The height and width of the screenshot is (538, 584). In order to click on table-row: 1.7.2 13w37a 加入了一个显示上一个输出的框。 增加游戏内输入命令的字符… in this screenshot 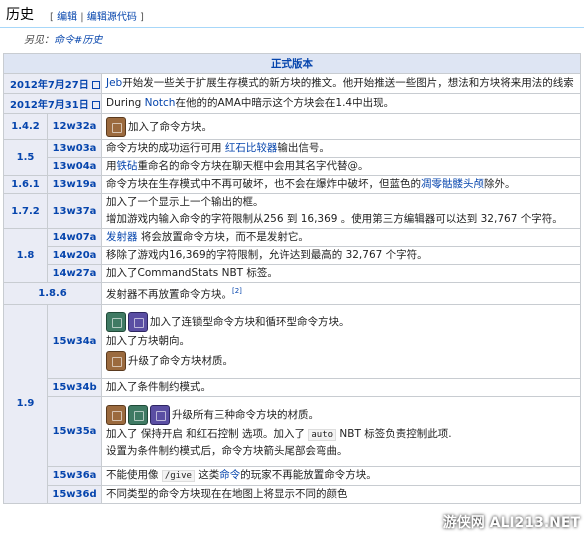, I will do `click(292, 211)`.